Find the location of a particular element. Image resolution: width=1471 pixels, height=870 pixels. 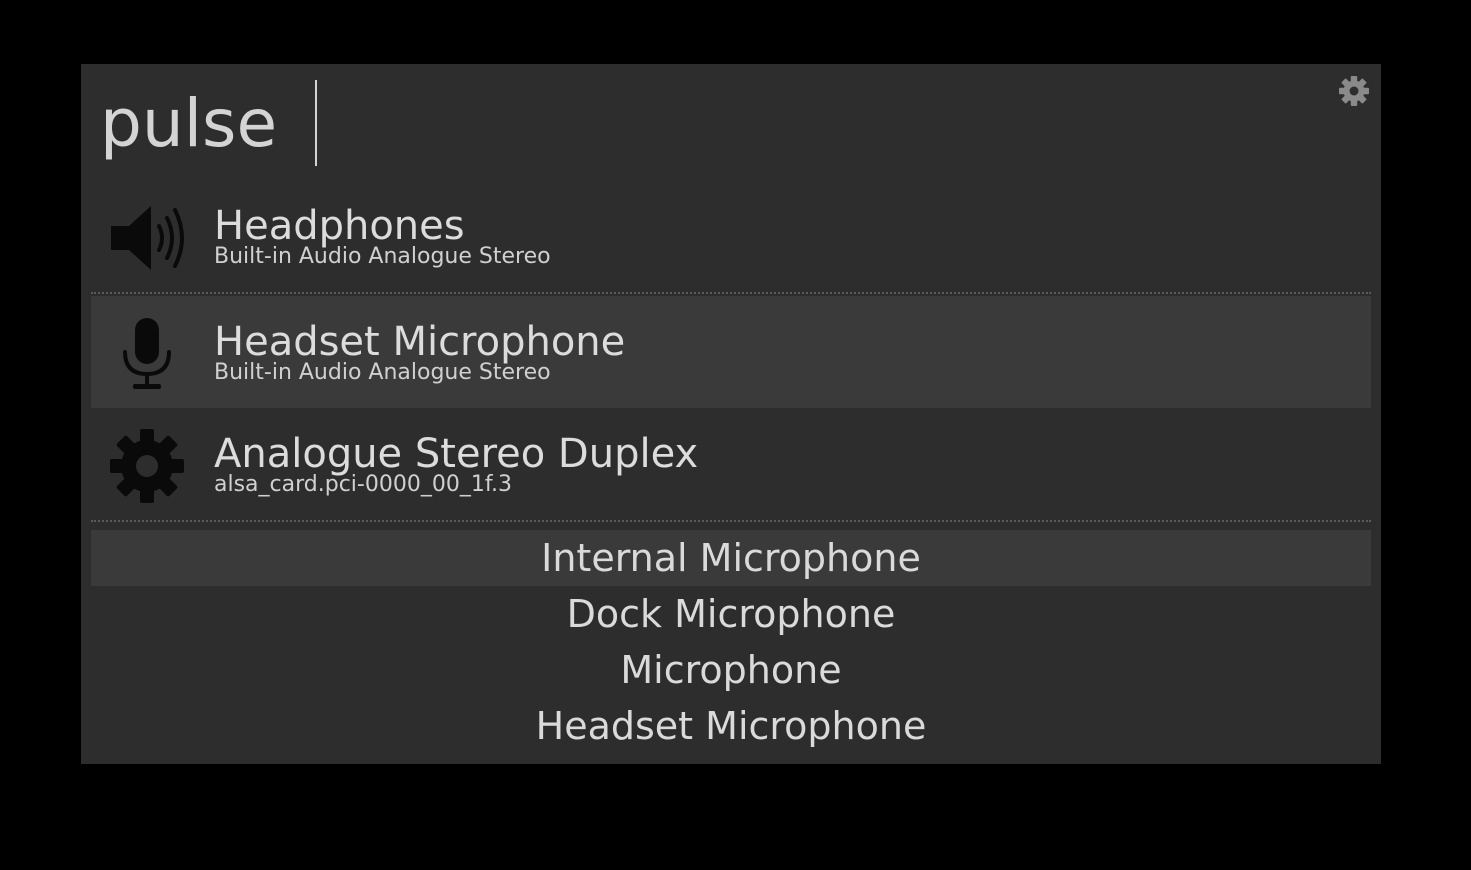

settings-button is located at coordinates (1354, 91).